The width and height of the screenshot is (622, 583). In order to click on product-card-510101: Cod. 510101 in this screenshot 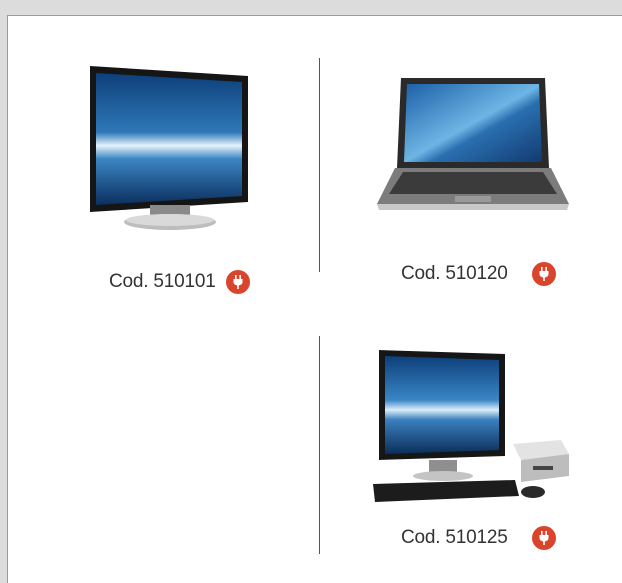, I will do `click(160, 169)`.